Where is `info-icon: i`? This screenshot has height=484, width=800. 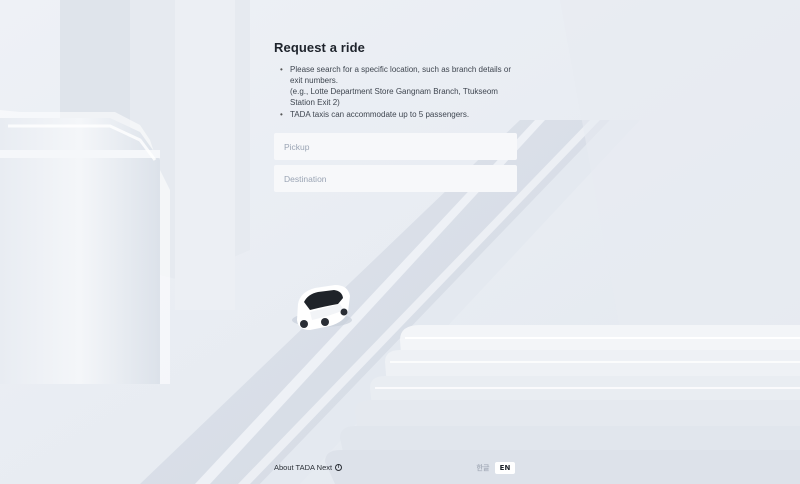
info-icon: i is located at coordinates (339, 467).